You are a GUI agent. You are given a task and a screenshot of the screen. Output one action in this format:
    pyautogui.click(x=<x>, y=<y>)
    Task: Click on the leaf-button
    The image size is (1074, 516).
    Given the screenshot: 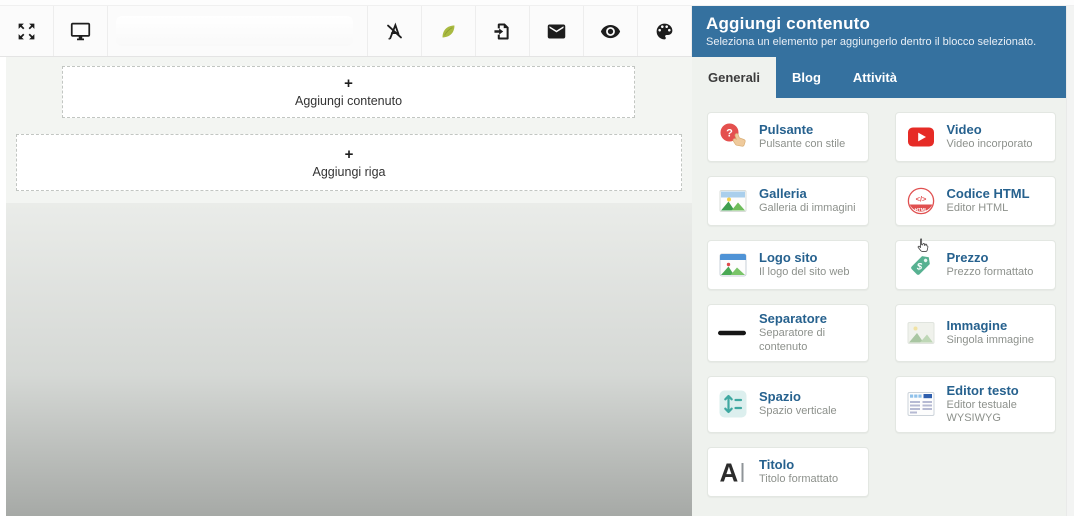 What is the action you would take?
    pyautogui.click(x=449, y=31)
    